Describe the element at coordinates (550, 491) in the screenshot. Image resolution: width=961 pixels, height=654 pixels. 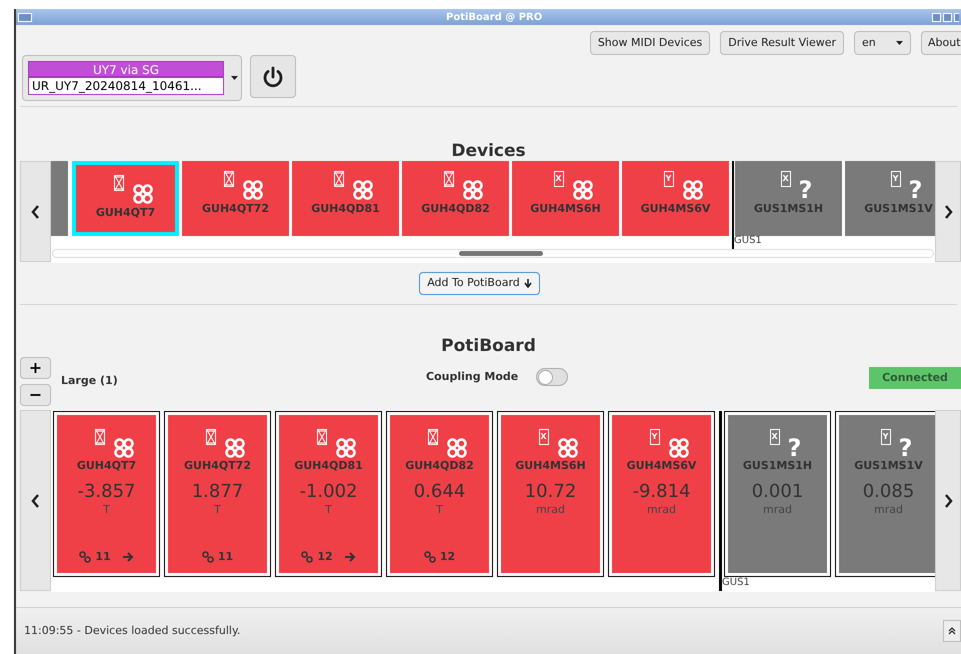
I see `device-value: 10.72` at that location.